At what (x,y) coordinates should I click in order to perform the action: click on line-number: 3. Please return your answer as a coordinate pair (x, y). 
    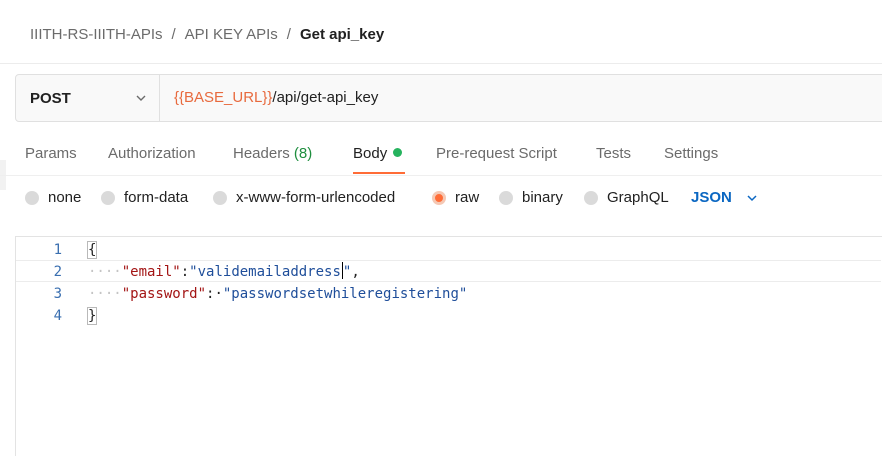
    Looking at the image, I should click on (57, 294).